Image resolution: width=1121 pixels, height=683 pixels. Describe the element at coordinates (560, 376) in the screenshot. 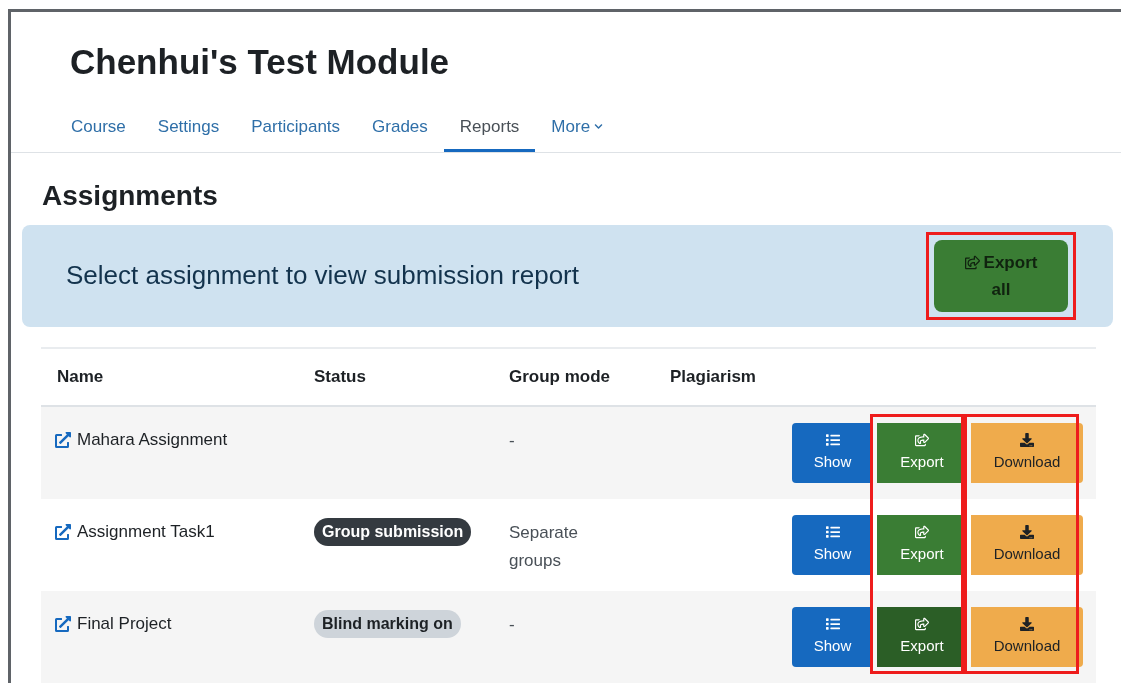

I see `column-header: Group mode` at that location.